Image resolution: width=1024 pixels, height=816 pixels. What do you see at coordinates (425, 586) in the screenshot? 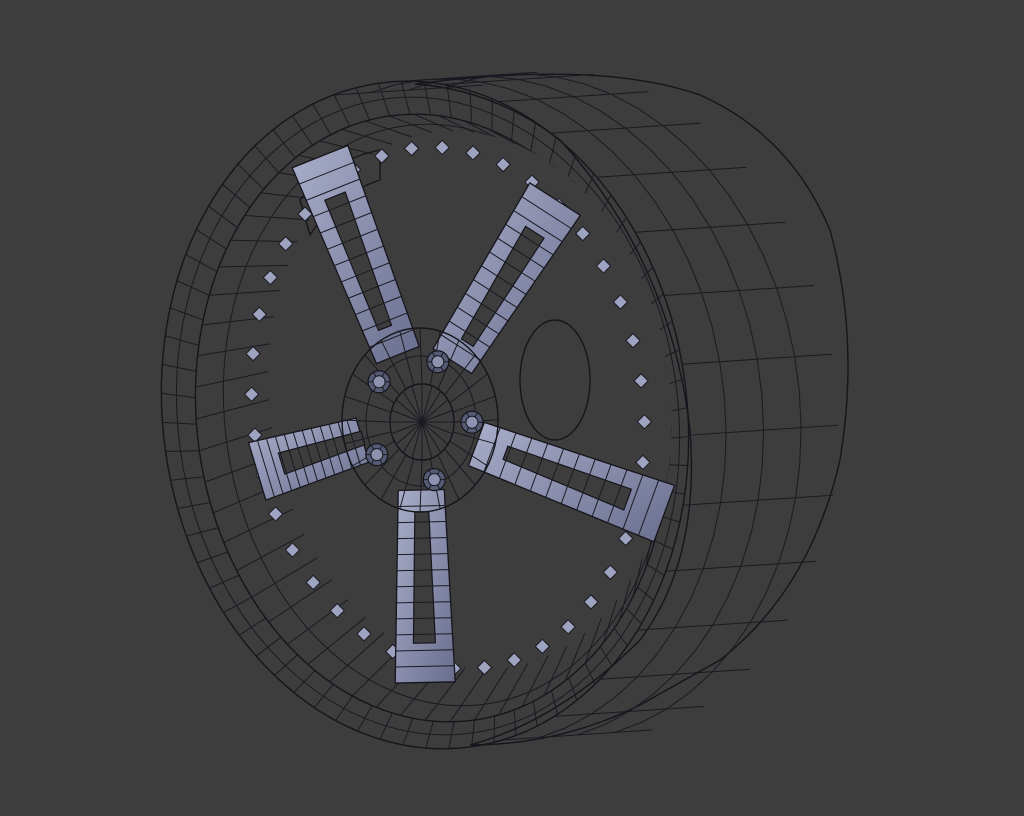
I see `spoke` at bounding box center [425, 586].